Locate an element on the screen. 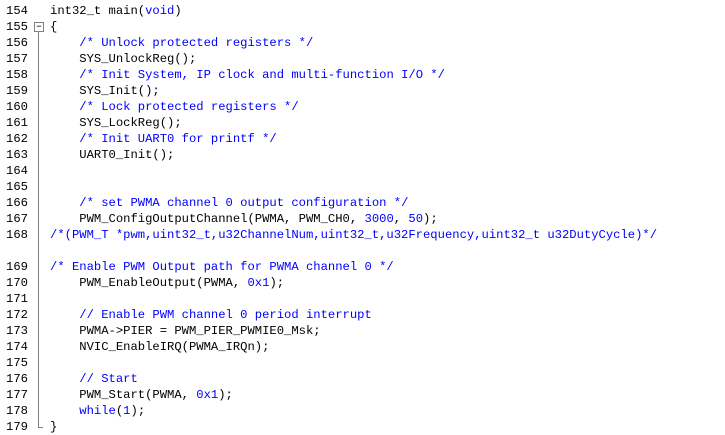  code-comment: /* Init UART0 for printf */ is located at coordinates (178, 139).